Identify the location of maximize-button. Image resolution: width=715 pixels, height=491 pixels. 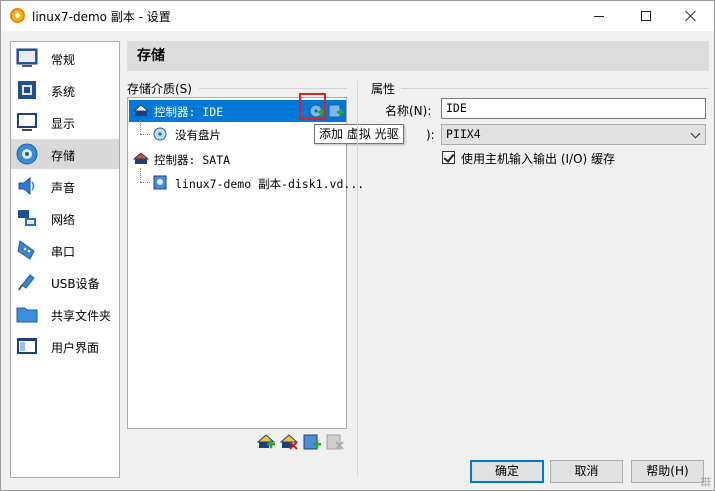
(646, 16).